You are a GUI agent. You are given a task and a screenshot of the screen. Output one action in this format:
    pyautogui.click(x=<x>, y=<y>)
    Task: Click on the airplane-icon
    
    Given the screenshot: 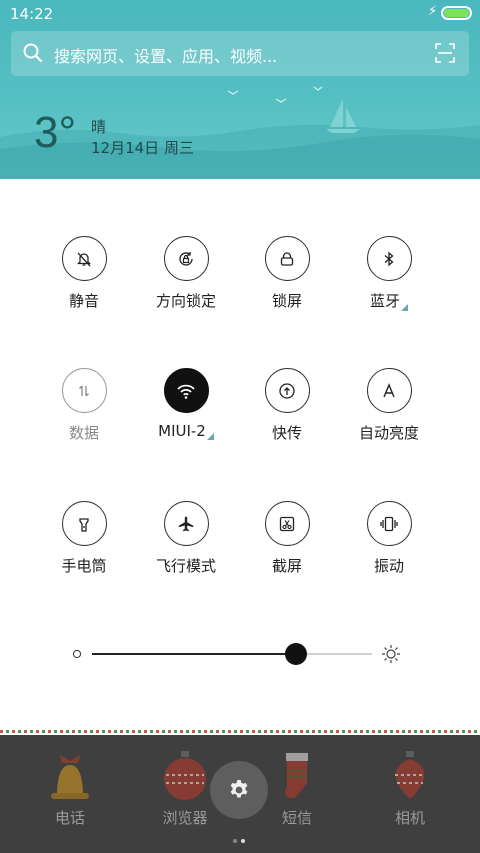 What is the action you would take?
    pyautogui.click(x=186, y=523)
    